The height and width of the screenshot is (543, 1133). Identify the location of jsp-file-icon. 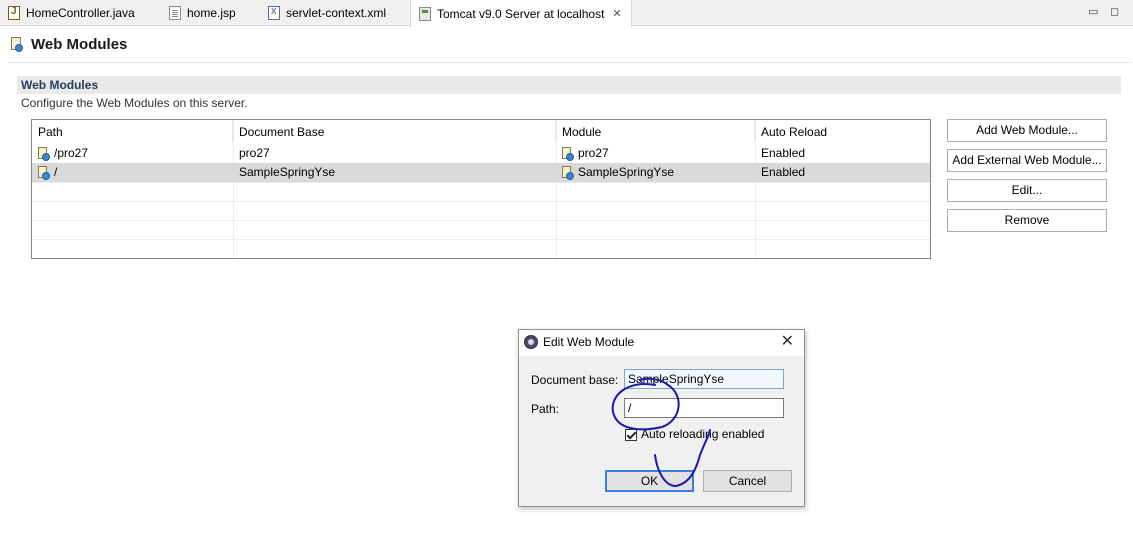
(175, 13).